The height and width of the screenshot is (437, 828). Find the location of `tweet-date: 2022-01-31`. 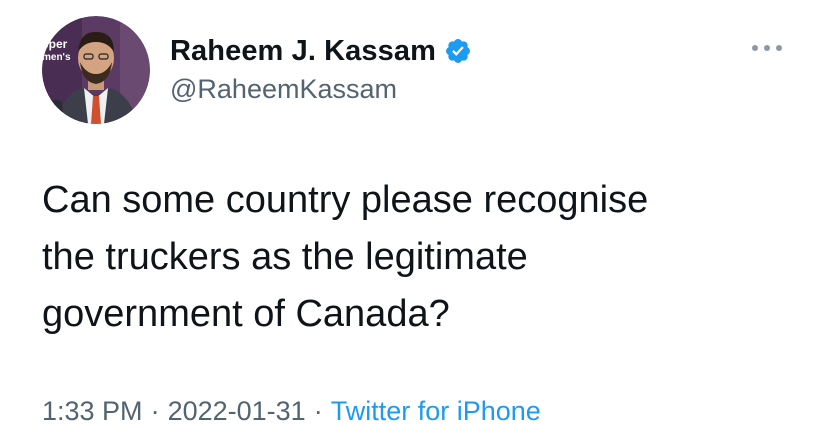

tweet-date: 2022-01-31 is located at coordinates (237, 411).